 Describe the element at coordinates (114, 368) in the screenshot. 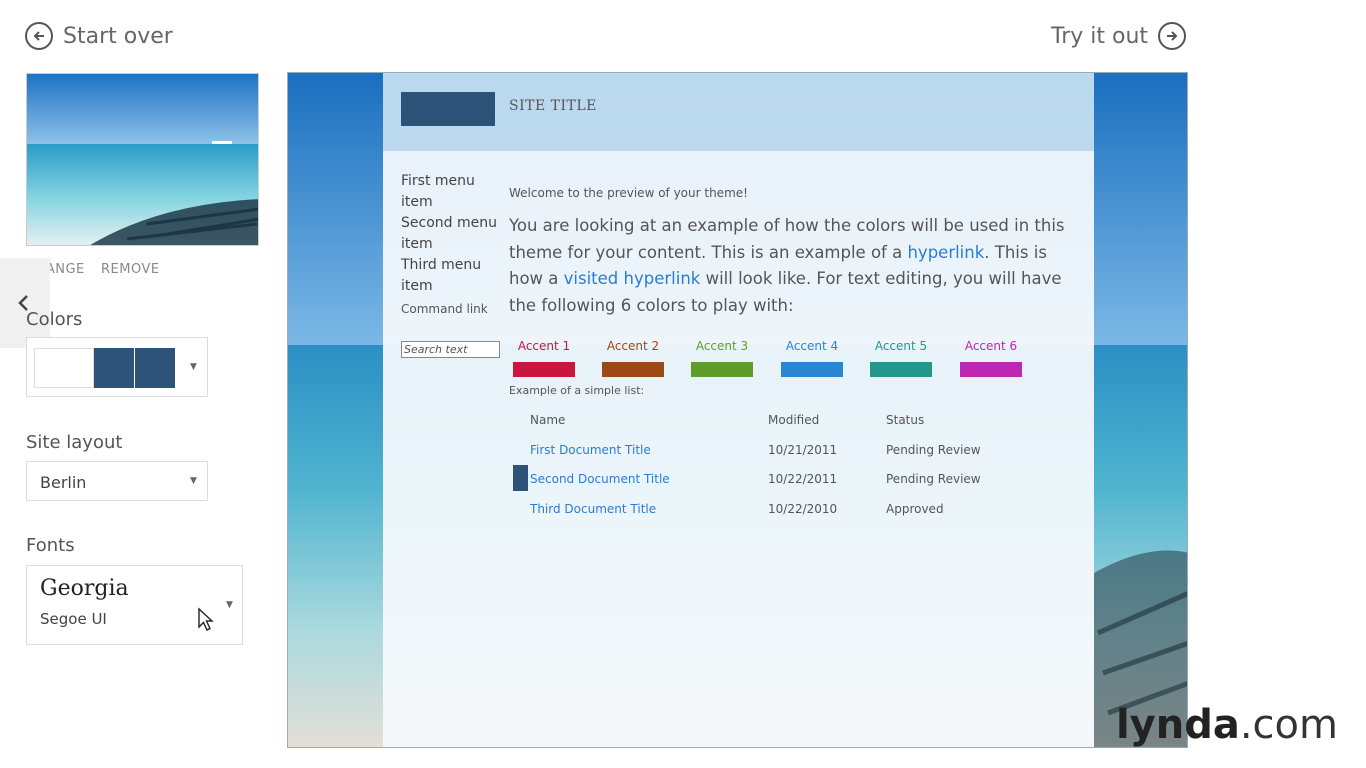

I see `color-swatch-primary` at that location.